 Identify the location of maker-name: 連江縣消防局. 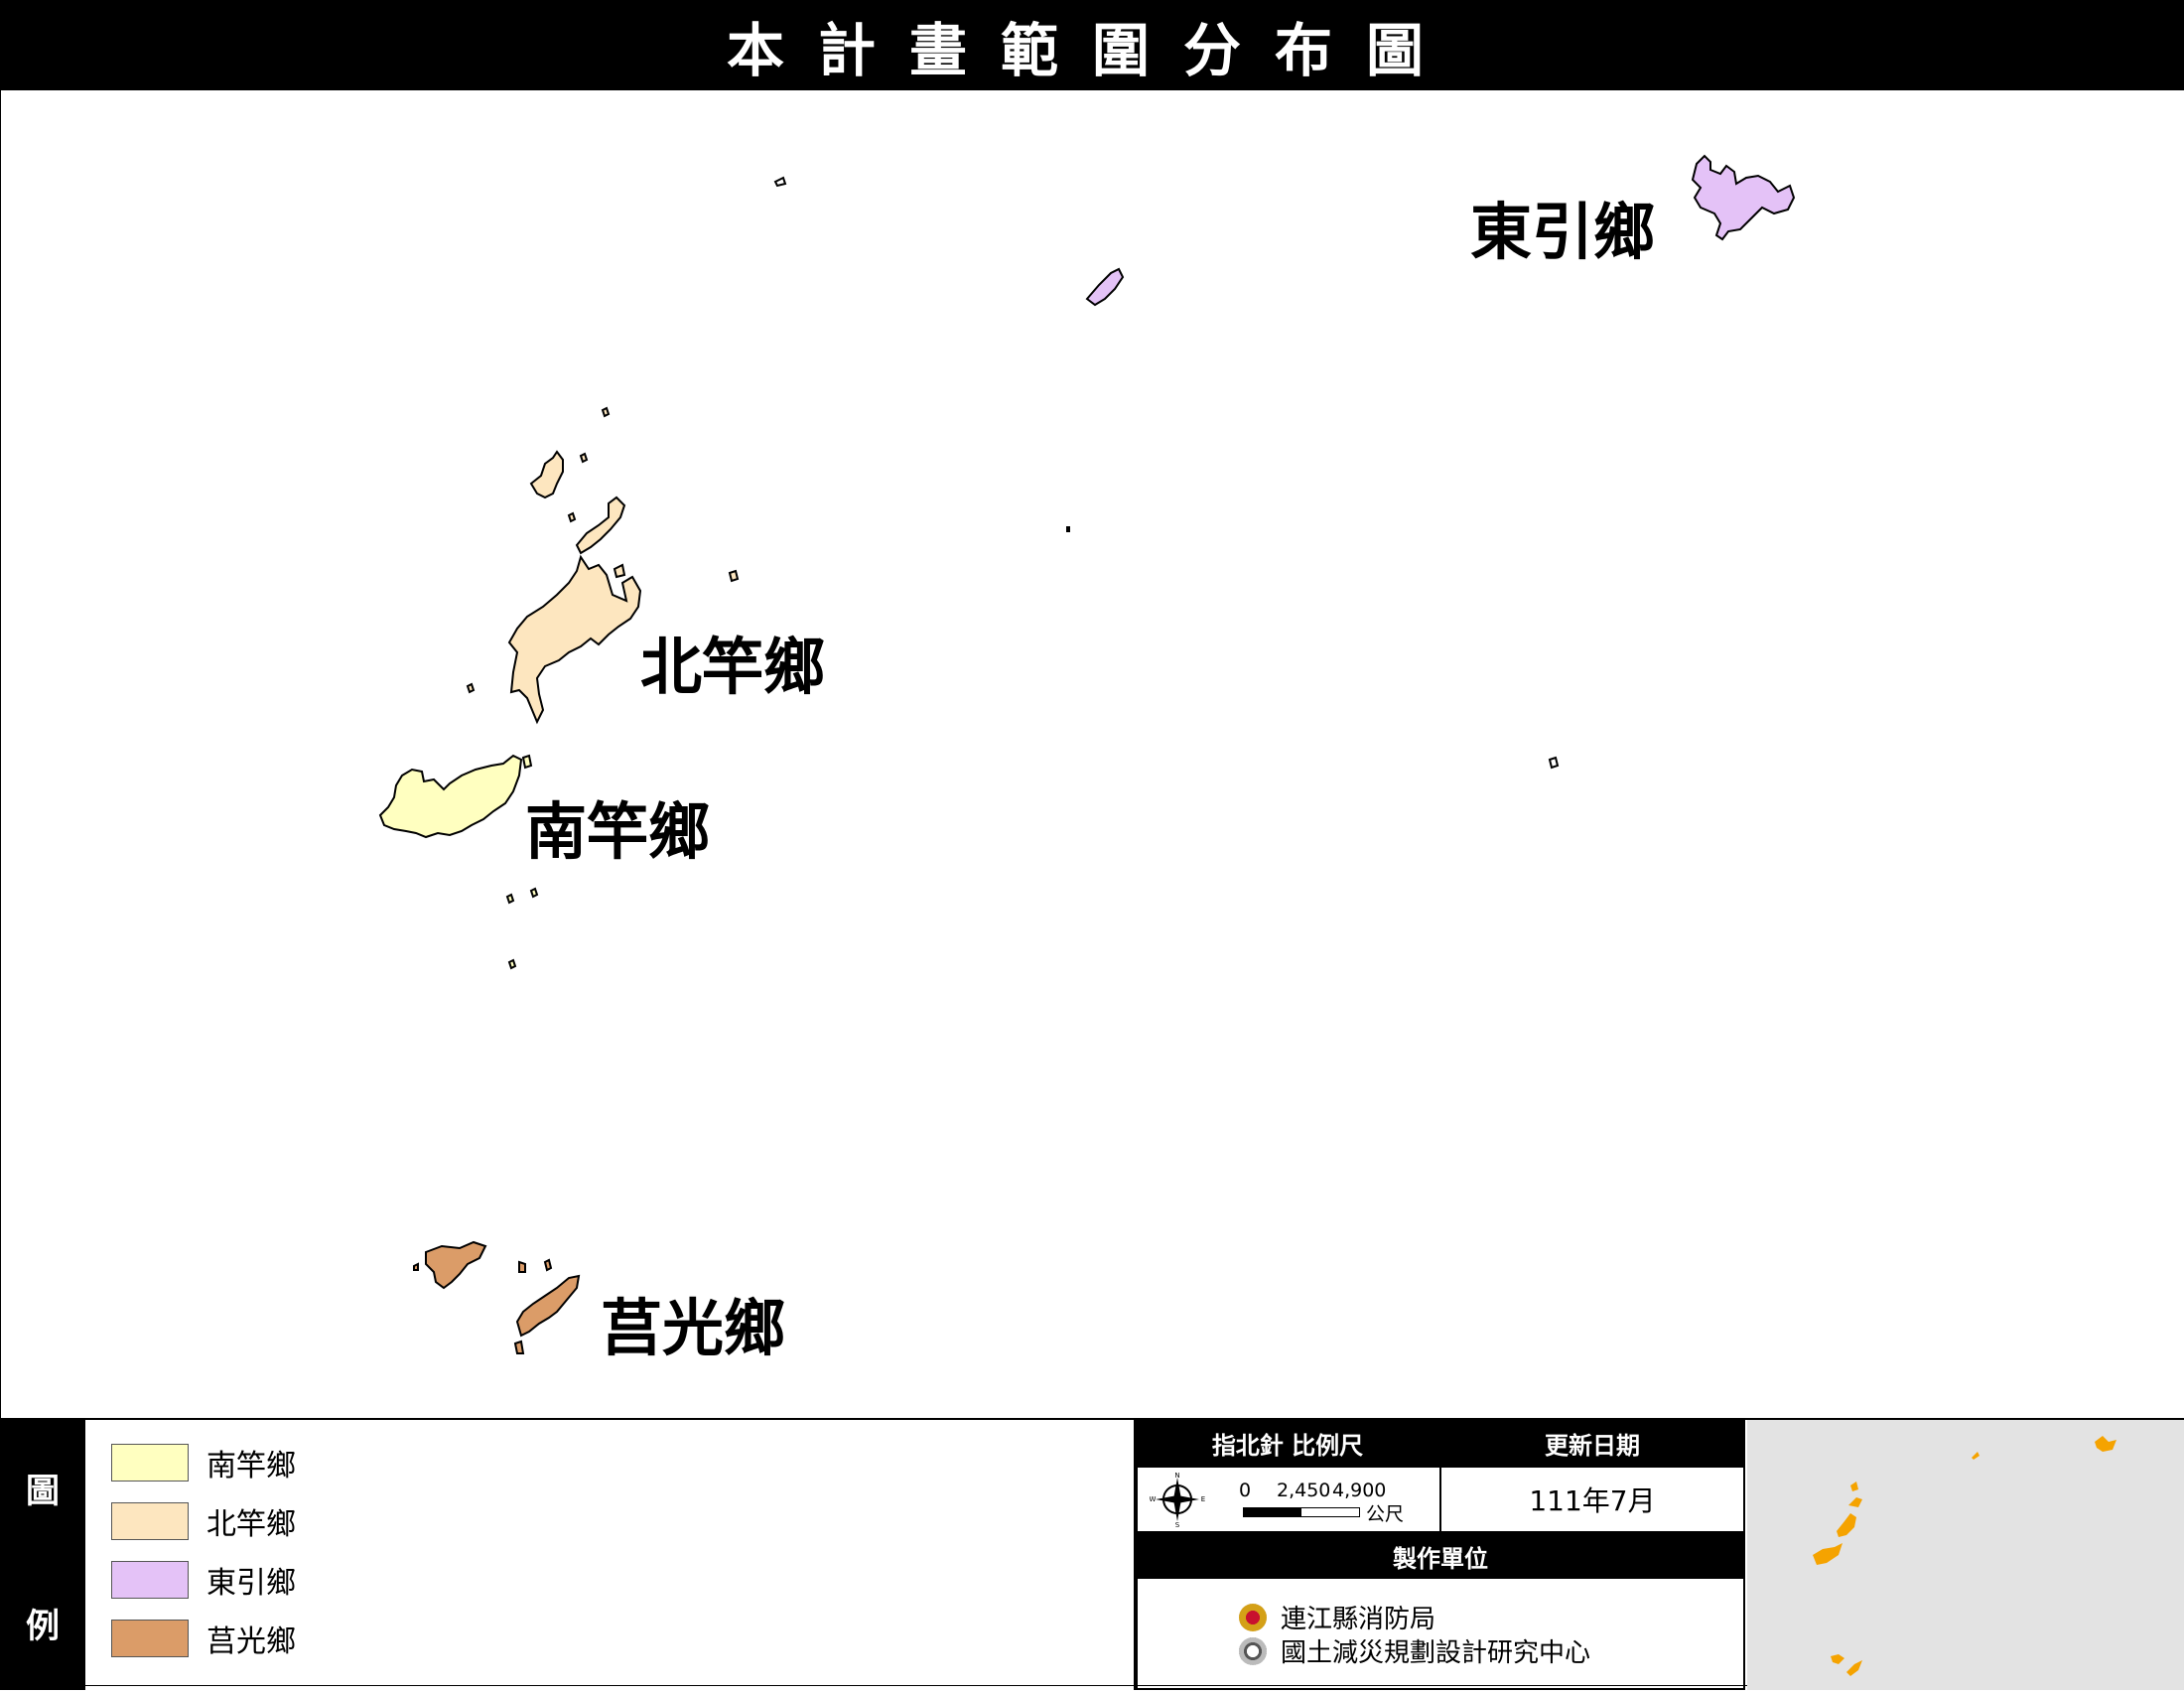
(1358, 1620).